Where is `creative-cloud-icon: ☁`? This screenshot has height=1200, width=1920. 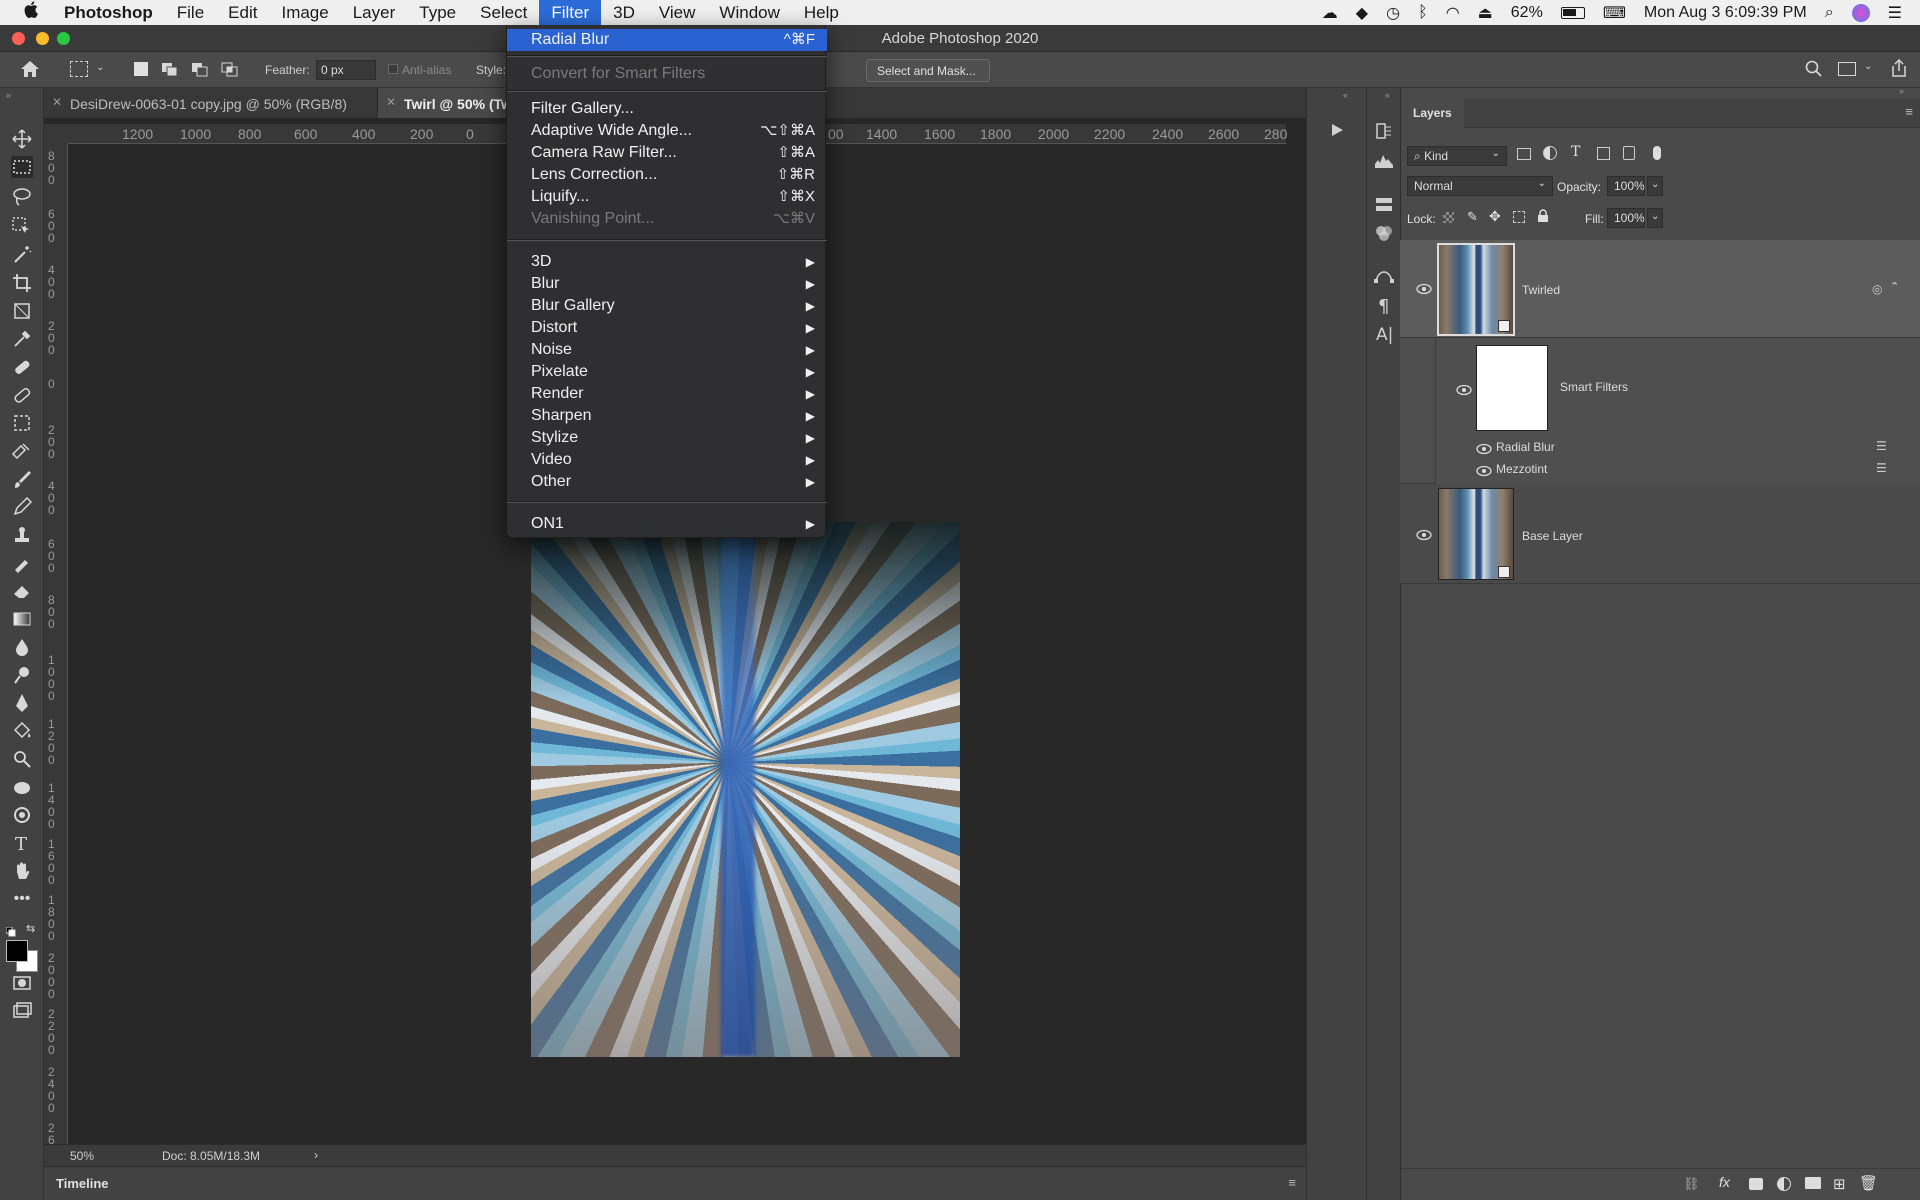
creative-cloud-icon: ☁ is located at coordinates (1330, 13).